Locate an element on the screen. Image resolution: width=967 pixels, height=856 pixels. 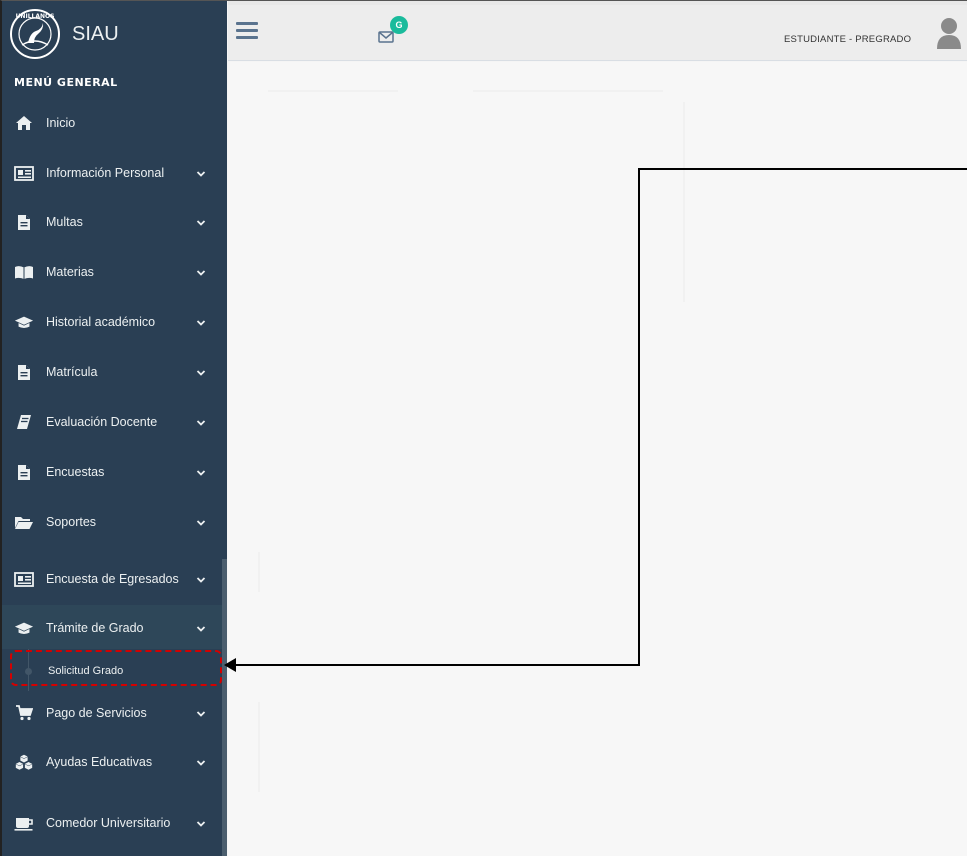
brand: UNILLANOS SIAU is located at coordinates (114, 34).